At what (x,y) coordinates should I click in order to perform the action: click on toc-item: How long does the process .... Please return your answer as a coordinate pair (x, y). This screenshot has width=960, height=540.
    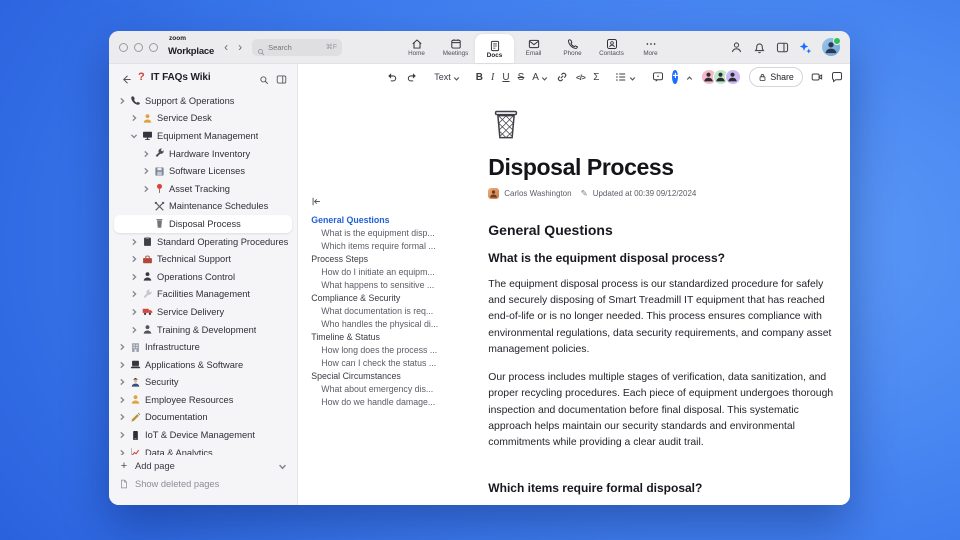
    Looking at the image, I should click on (397, 349).